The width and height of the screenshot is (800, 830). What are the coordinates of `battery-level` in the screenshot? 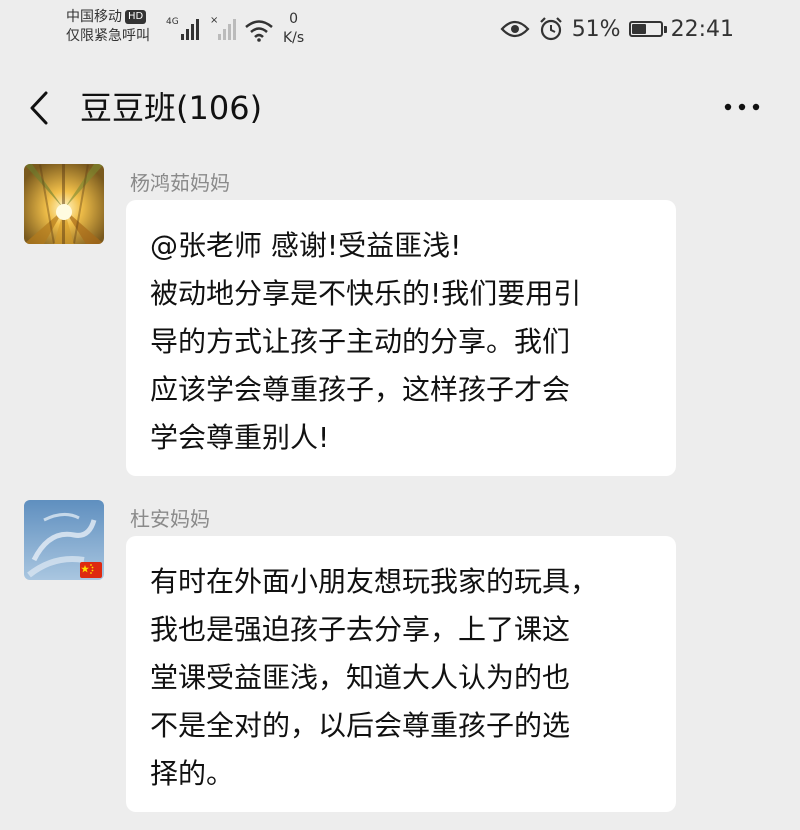 It's located at (638, 29).